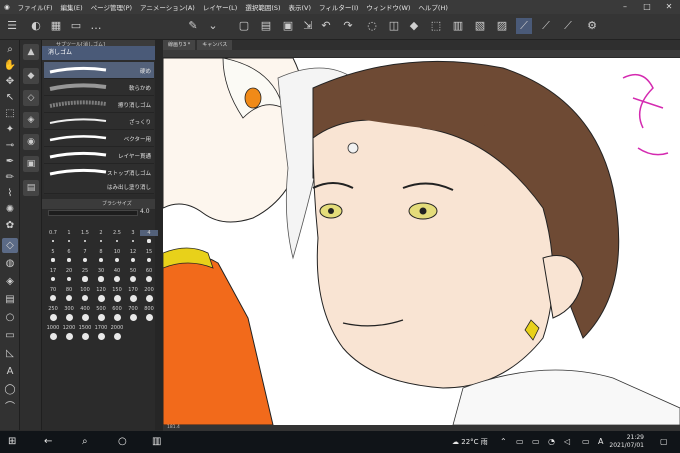 The height and width of the screenshot is (453, 680). I want to click on blend-icon: ◍, so click(10, 263).